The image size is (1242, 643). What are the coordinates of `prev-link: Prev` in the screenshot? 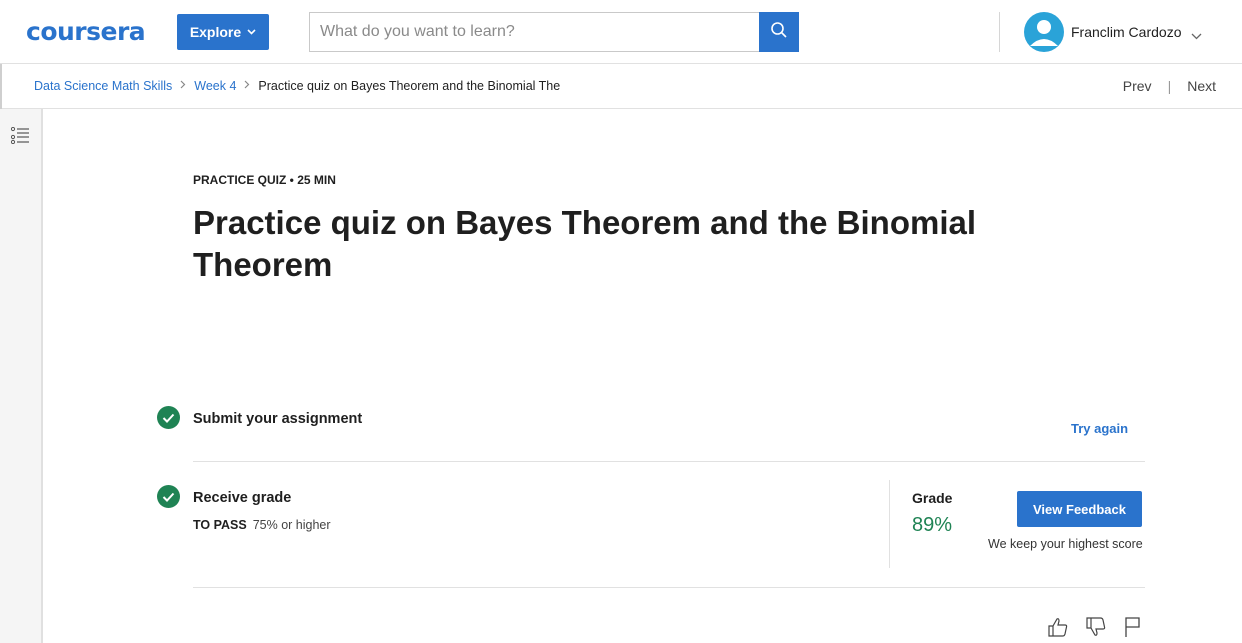 It's located at (1137, 86).